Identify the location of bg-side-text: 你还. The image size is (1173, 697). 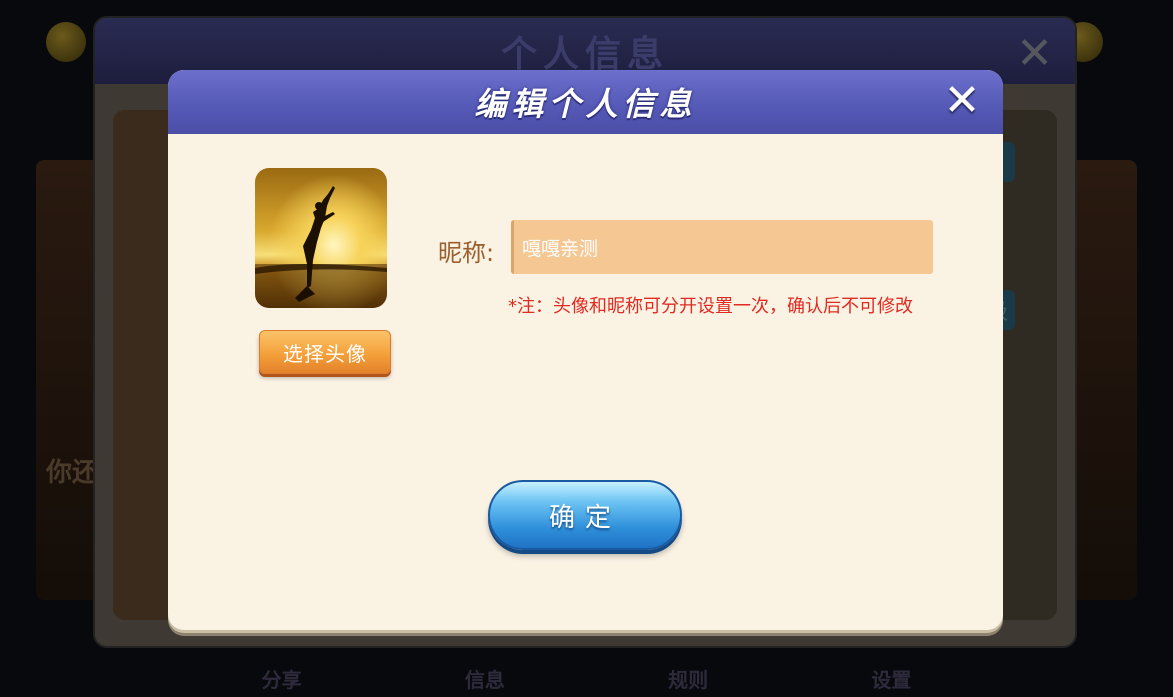
(72, 473).